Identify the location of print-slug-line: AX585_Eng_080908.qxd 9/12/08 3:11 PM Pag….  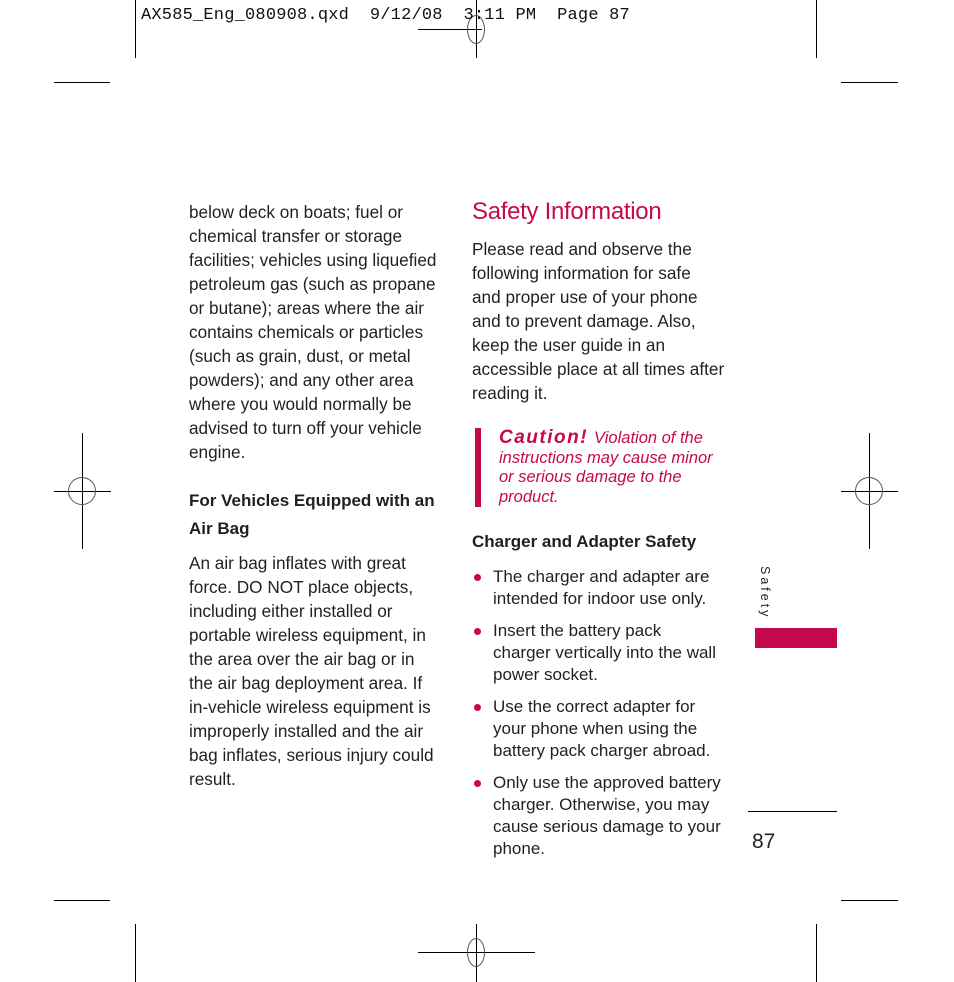
(385, 15).